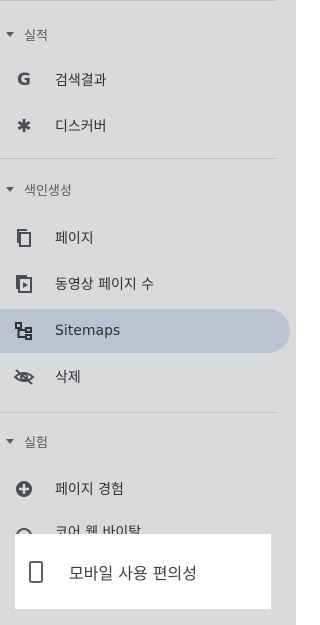 This screenshot has height=625, width=320. I want to click on nav-item-page-experience: 페이지 경험, so click(145, 489).